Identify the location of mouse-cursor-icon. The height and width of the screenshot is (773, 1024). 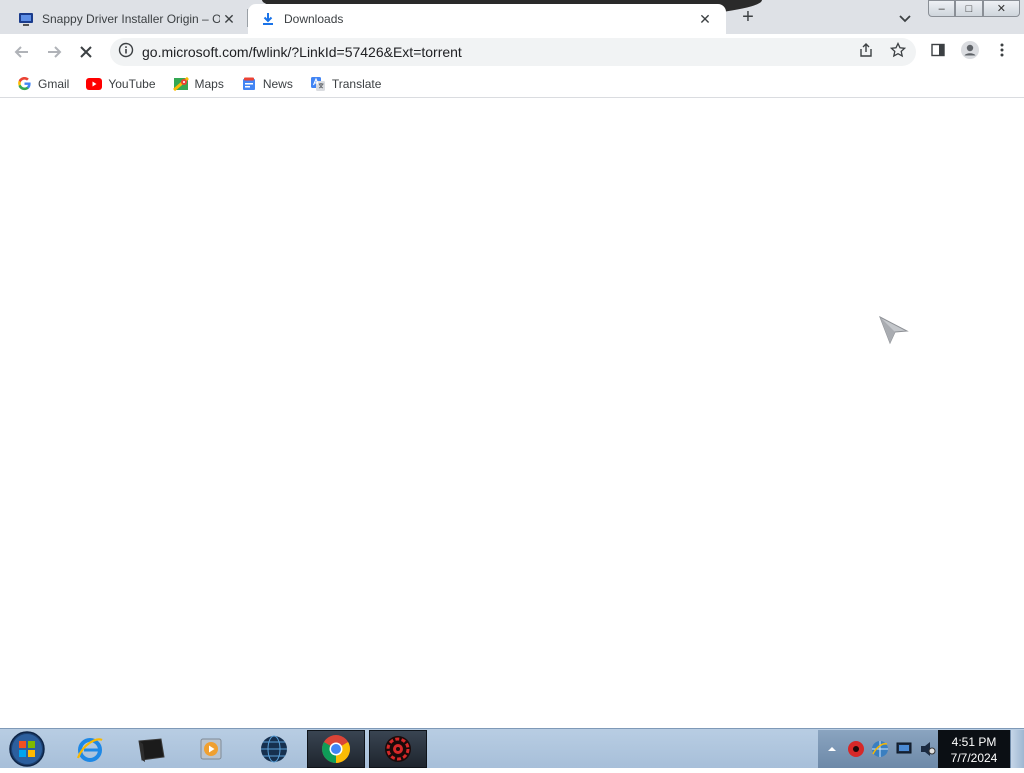
(894, 330).